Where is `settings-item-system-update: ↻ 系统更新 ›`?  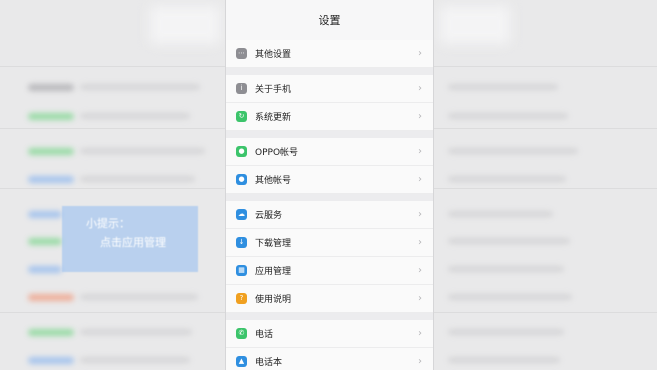 settings-item-system-update: ↻ 系统更新 › is located at coordinates (329, 117).